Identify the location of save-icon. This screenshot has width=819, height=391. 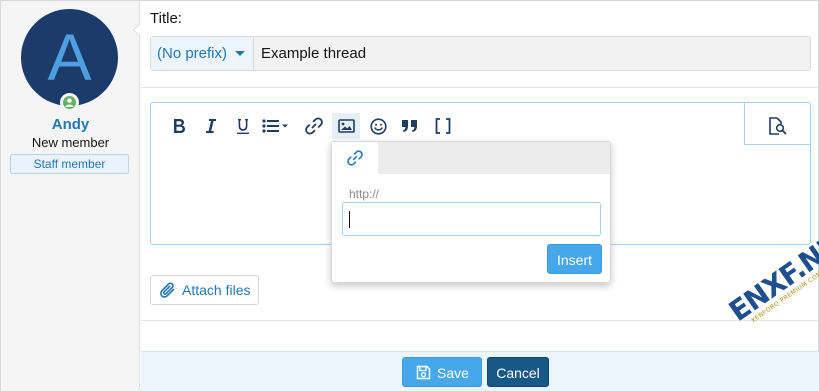
(423, 372).